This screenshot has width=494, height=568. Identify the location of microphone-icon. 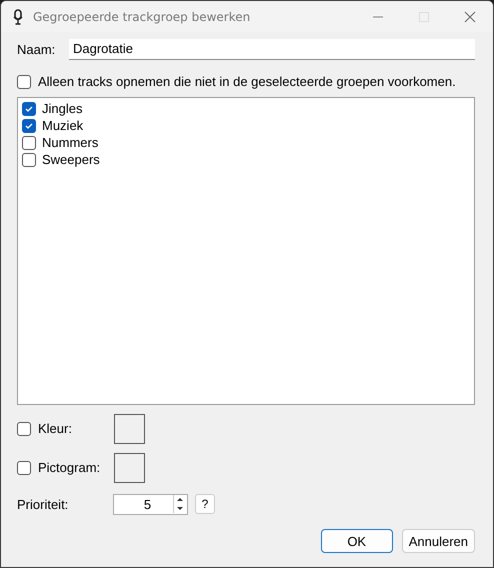
(18, 16).